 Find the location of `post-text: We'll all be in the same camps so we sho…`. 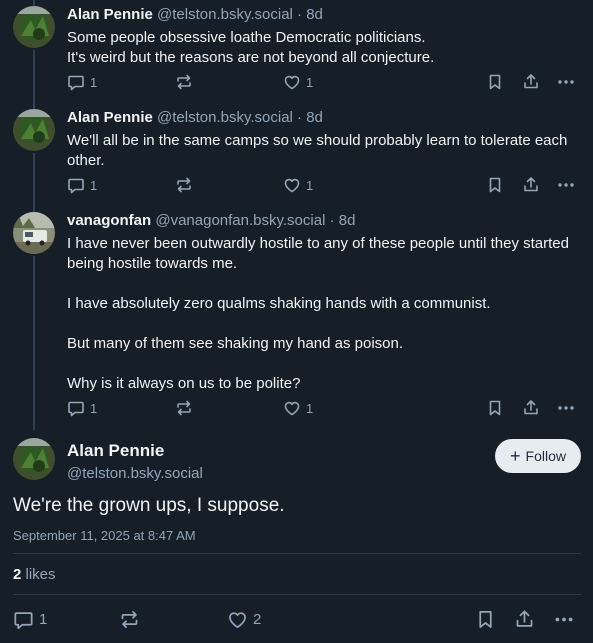

post-text: We'll all be in the same camps so we sho… is located at coordinates (322, 151).